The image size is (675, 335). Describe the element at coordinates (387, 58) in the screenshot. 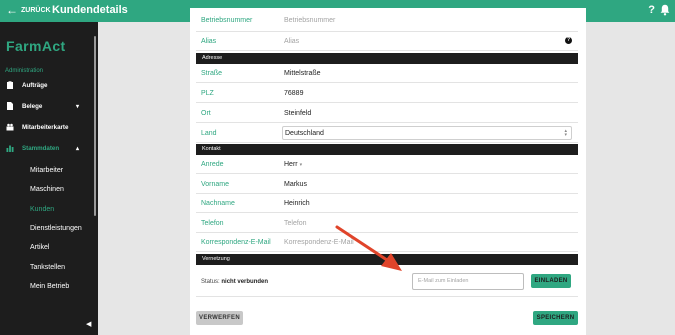

I see `section-header-adresse: Adresse` at that location.